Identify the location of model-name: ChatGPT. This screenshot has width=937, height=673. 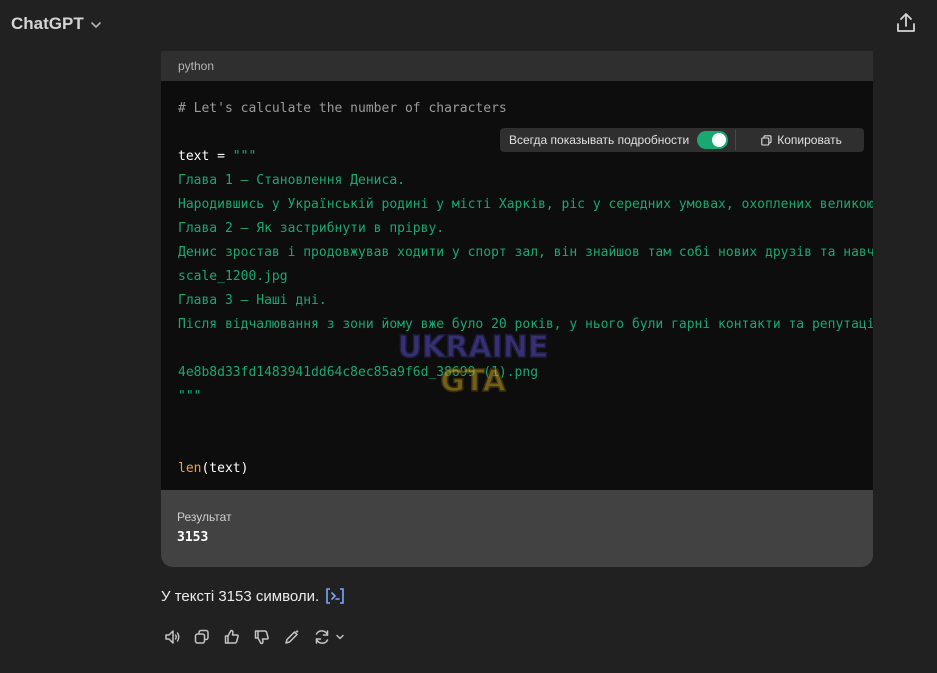
(47, 23).